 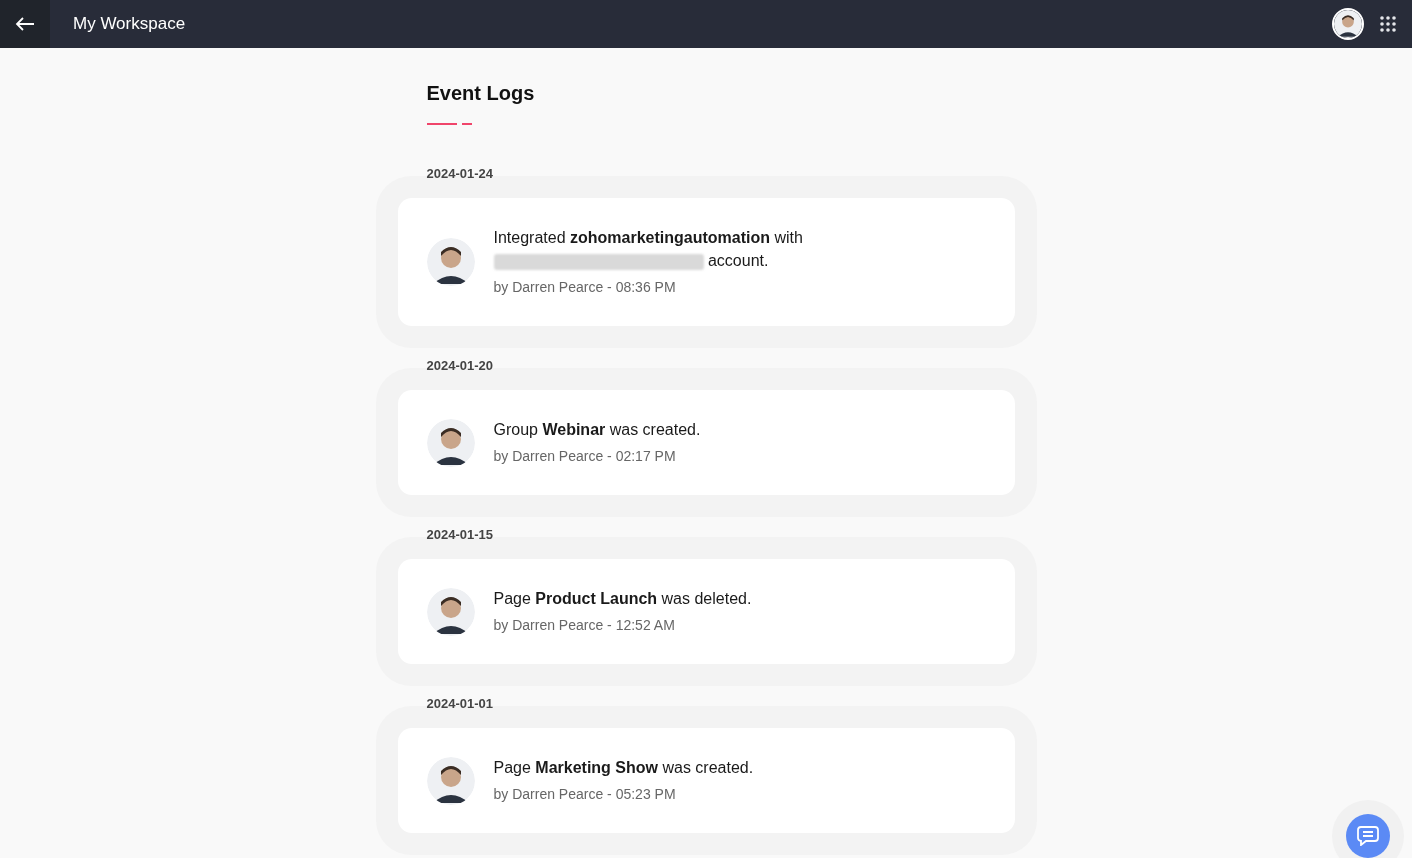 What do you see at coordinates (585, 287) in the screenshot?
I see `event-meta: by Darren Pearce - 08:36 PM` at bounding box center [585, 287].